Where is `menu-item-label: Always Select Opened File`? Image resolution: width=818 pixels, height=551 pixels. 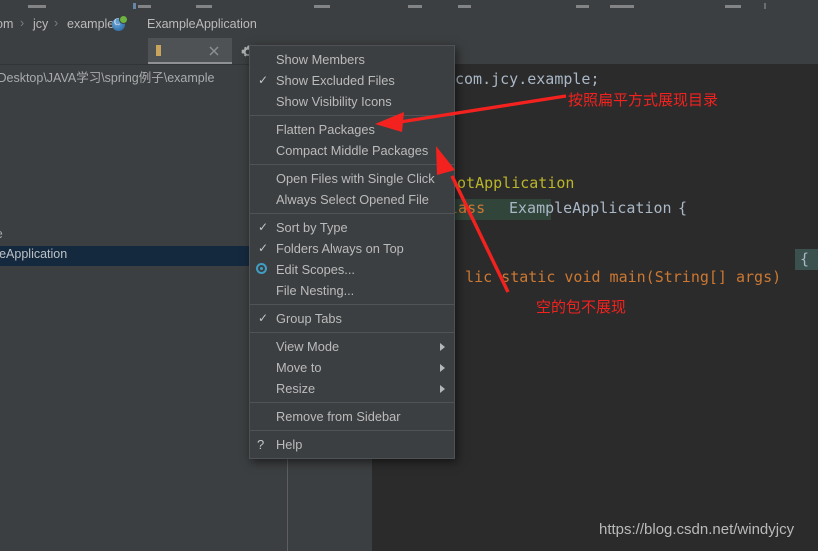 menu-item-label: Always Select Opened File is located at coordinates (352, 199).